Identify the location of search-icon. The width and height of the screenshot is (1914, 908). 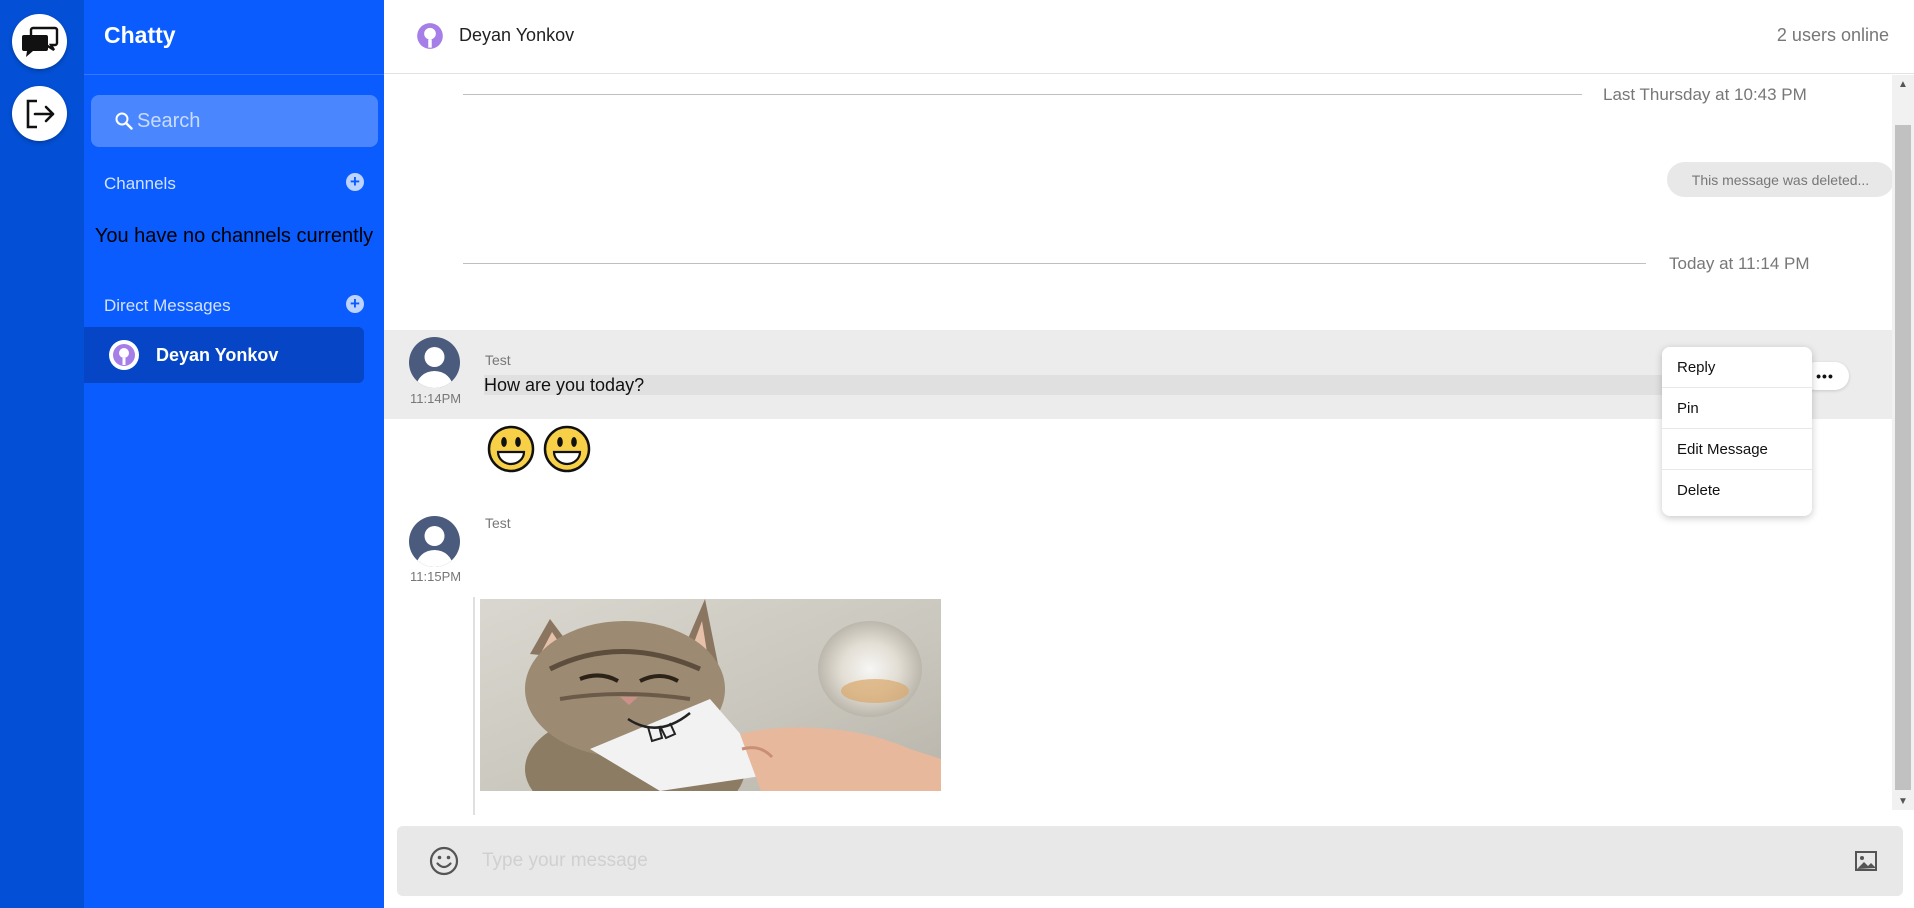
(124, 121).